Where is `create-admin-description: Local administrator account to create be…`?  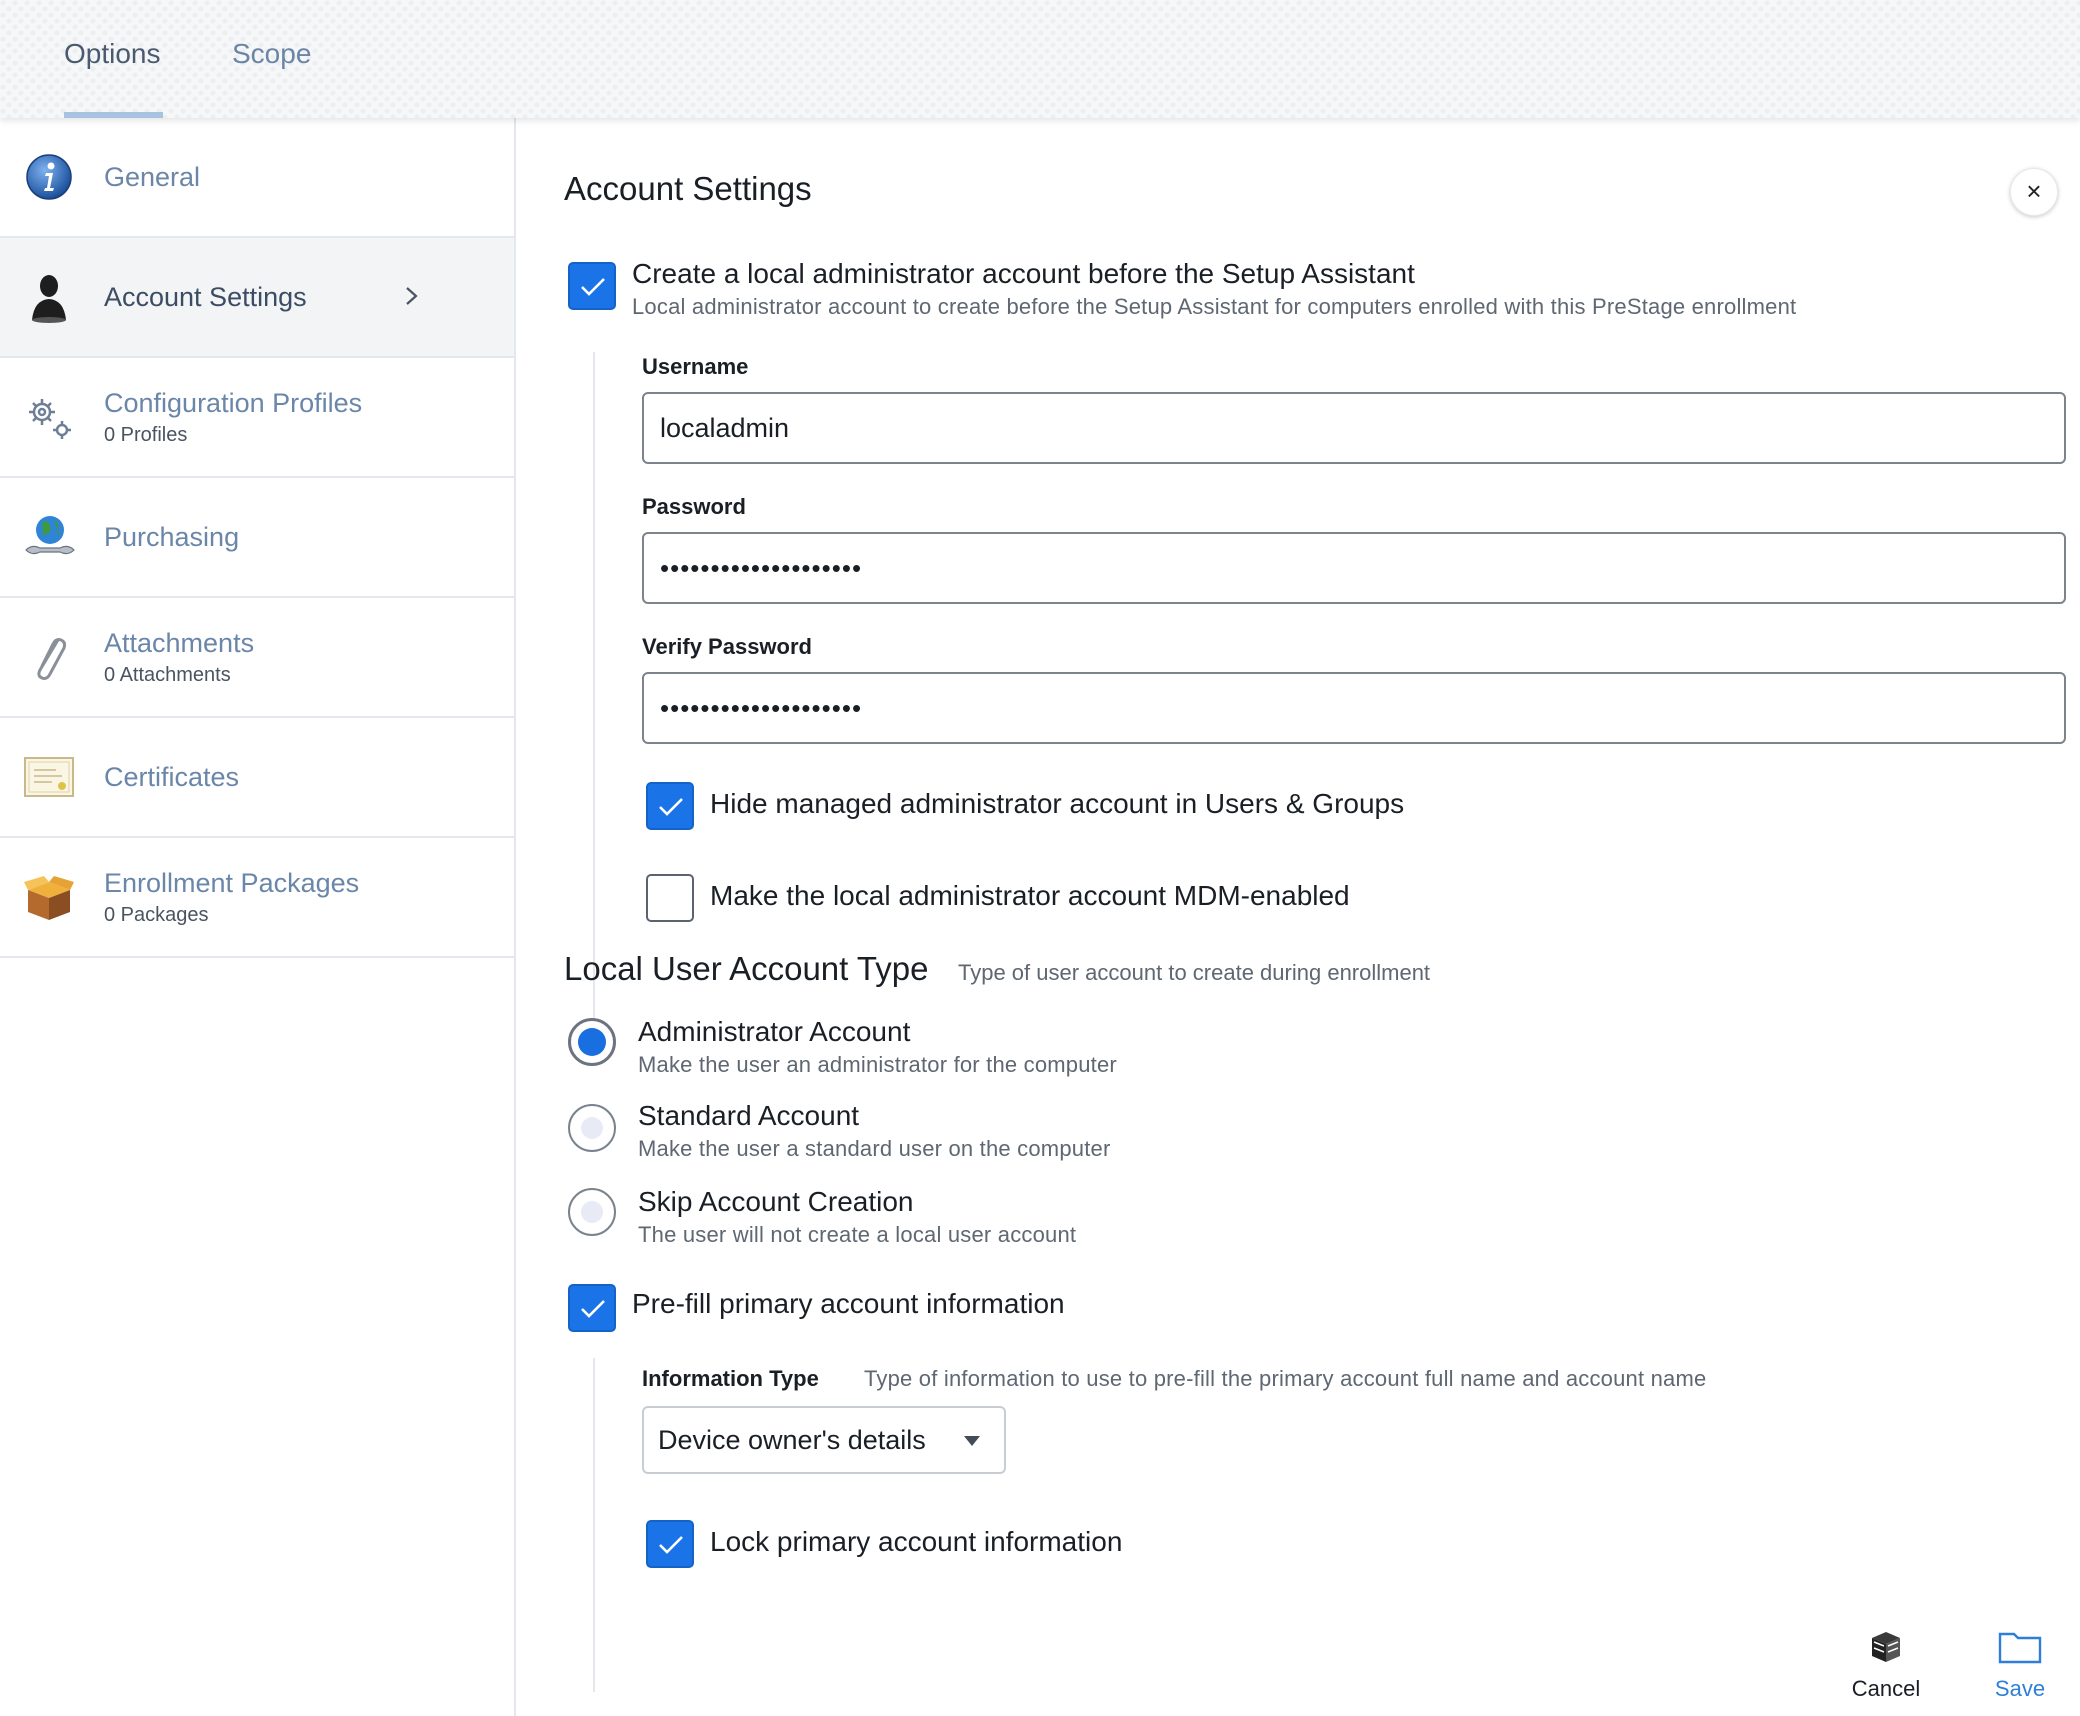 create-admin-description: Local administrator account to create be… is located at coordinates (1214, 306).